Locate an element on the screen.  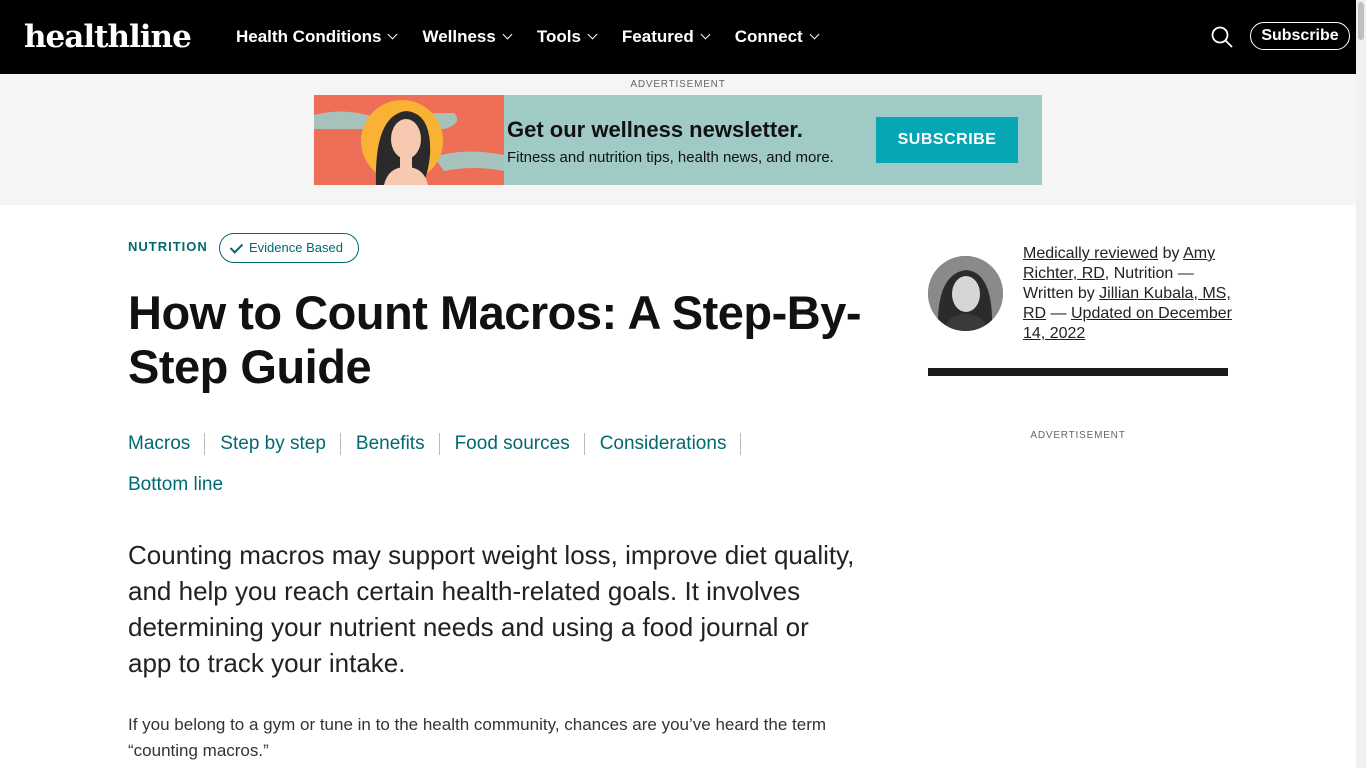
badge-label: Evidence Based is located at coordinates (296, 247).